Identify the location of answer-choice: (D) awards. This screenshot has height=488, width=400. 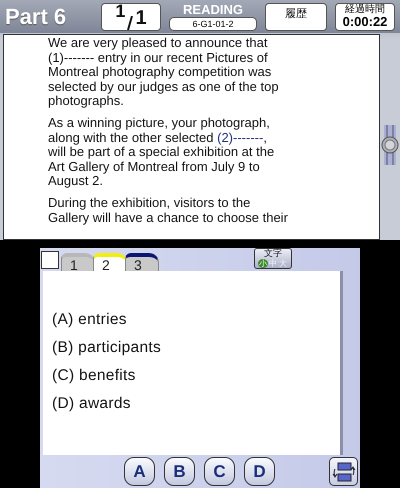
(92, 404).